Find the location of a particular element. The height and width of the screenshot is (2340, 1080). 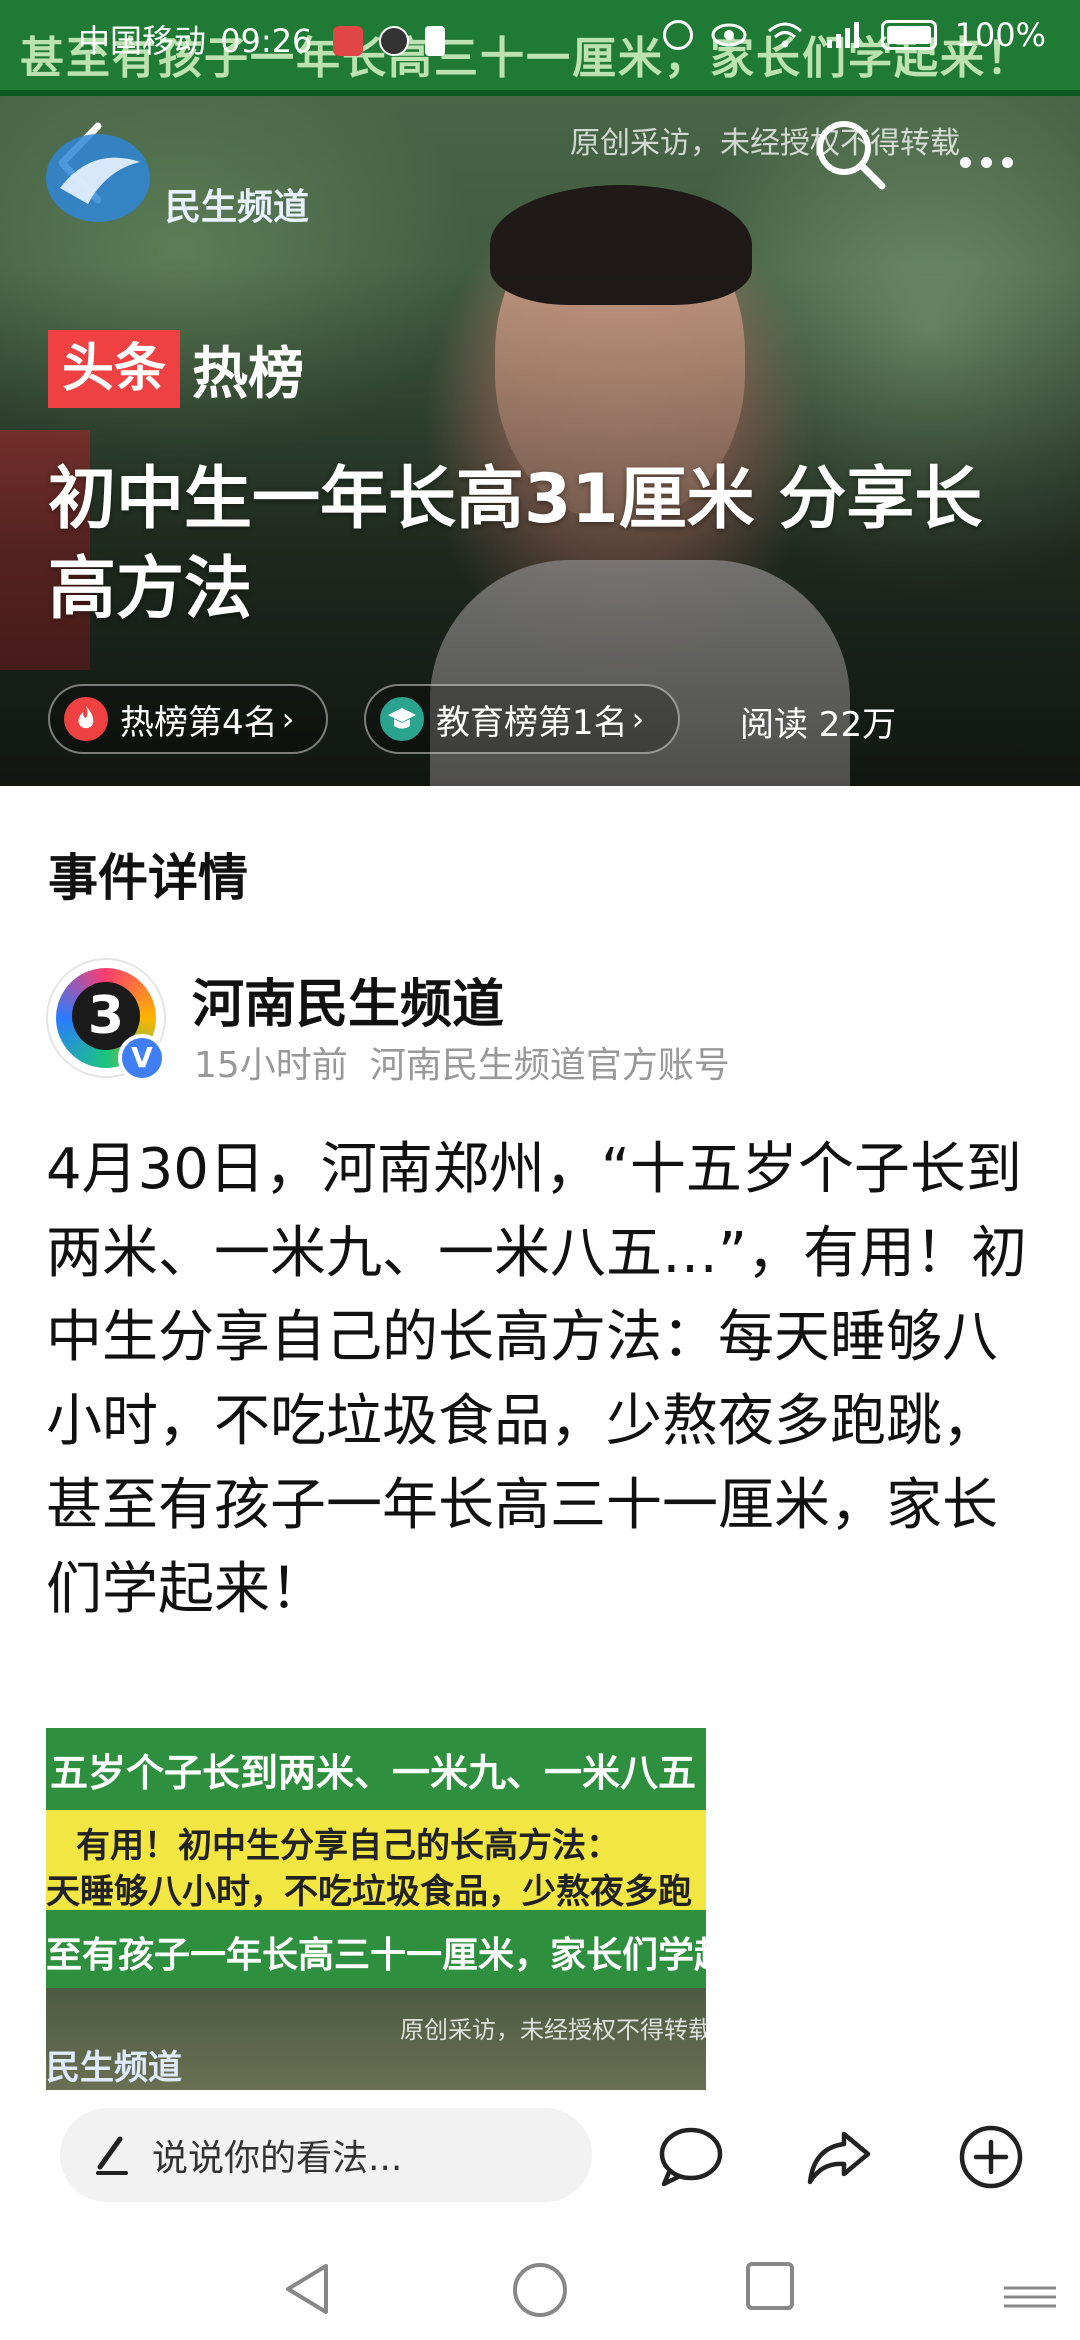

education-rank-chip: 教育榜第1名 › is located at coordinates (522, 719).